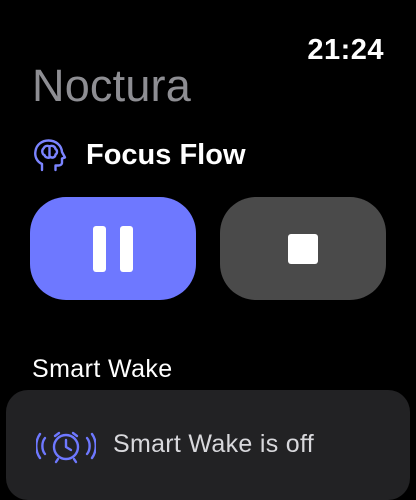 The image size is (416, 500). I want to click on session-header: Focus Flow, so click(138, 155).